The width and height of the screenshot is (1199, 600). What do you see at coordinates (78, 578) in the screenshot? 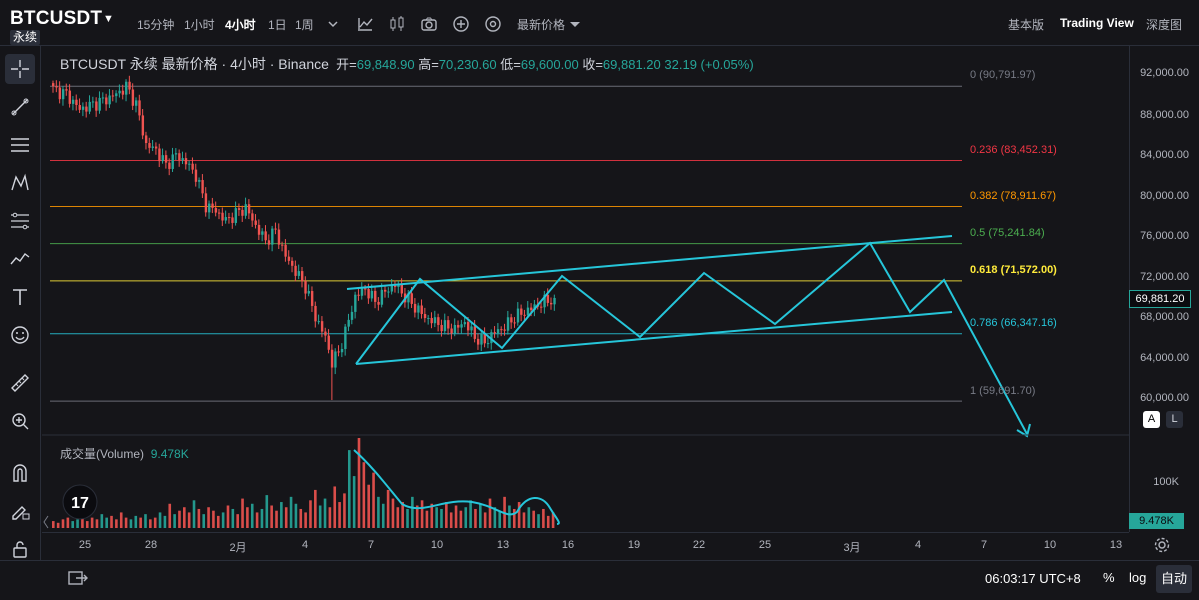
I see `goto-date-icon` at bounding box center [78, 578].